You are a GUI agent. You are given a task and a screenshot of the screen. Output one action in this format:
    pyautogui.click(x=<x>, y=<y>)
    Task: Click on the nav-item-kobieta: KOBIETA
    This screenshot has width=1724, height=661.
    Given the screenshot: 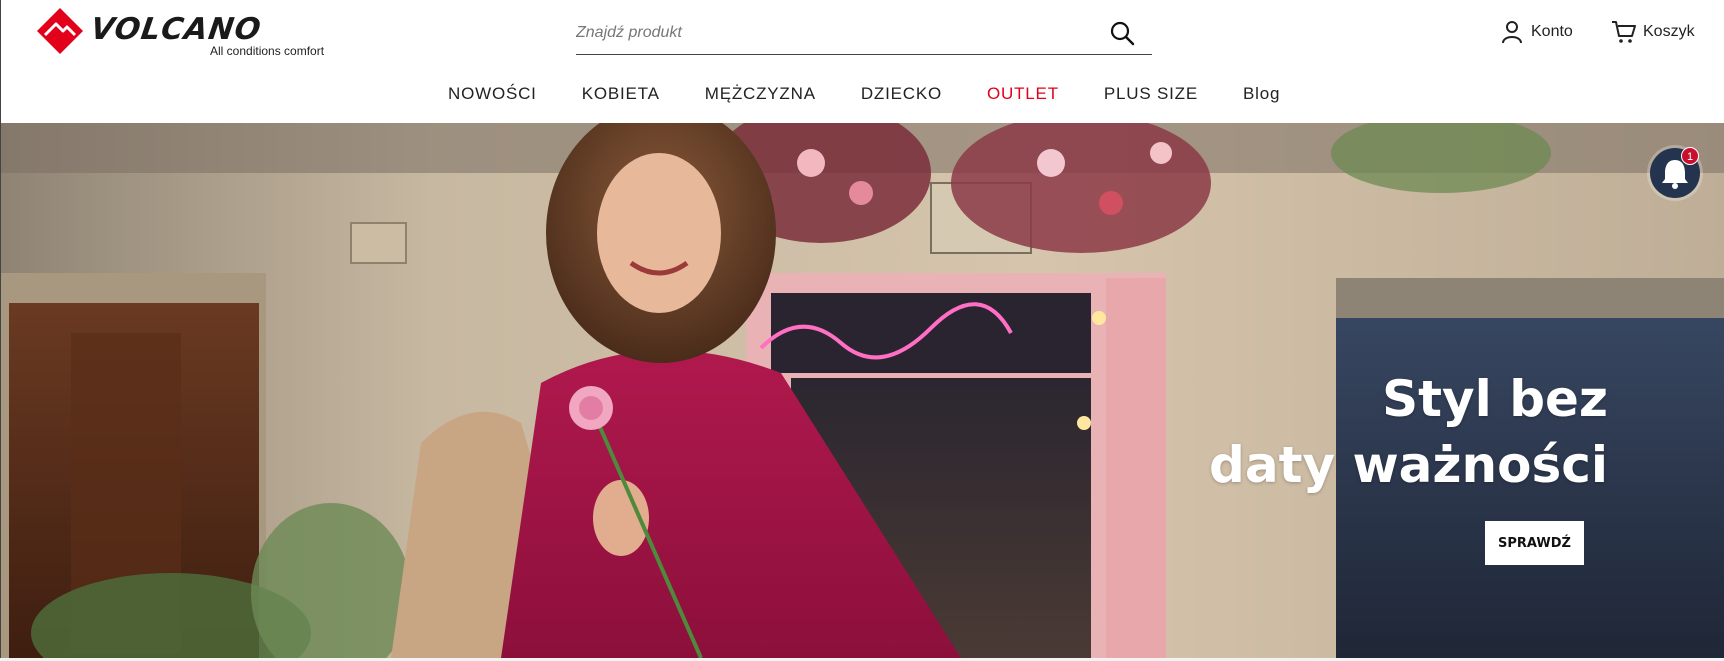 What is the action you would take?
    pyautogui.click(x=621, y=94)
    